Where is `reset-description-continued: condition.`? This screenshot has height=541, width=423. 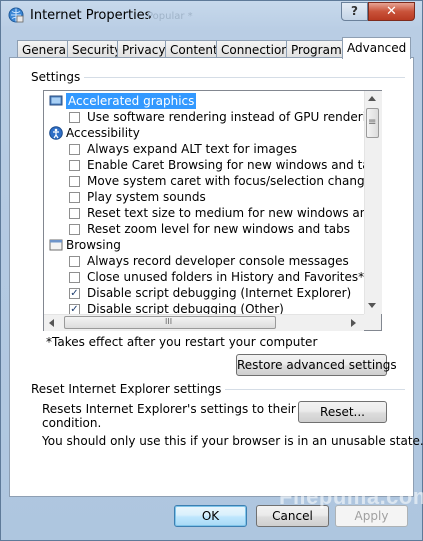 reset-description-continued: condition. is located at coordinates (72, 423).